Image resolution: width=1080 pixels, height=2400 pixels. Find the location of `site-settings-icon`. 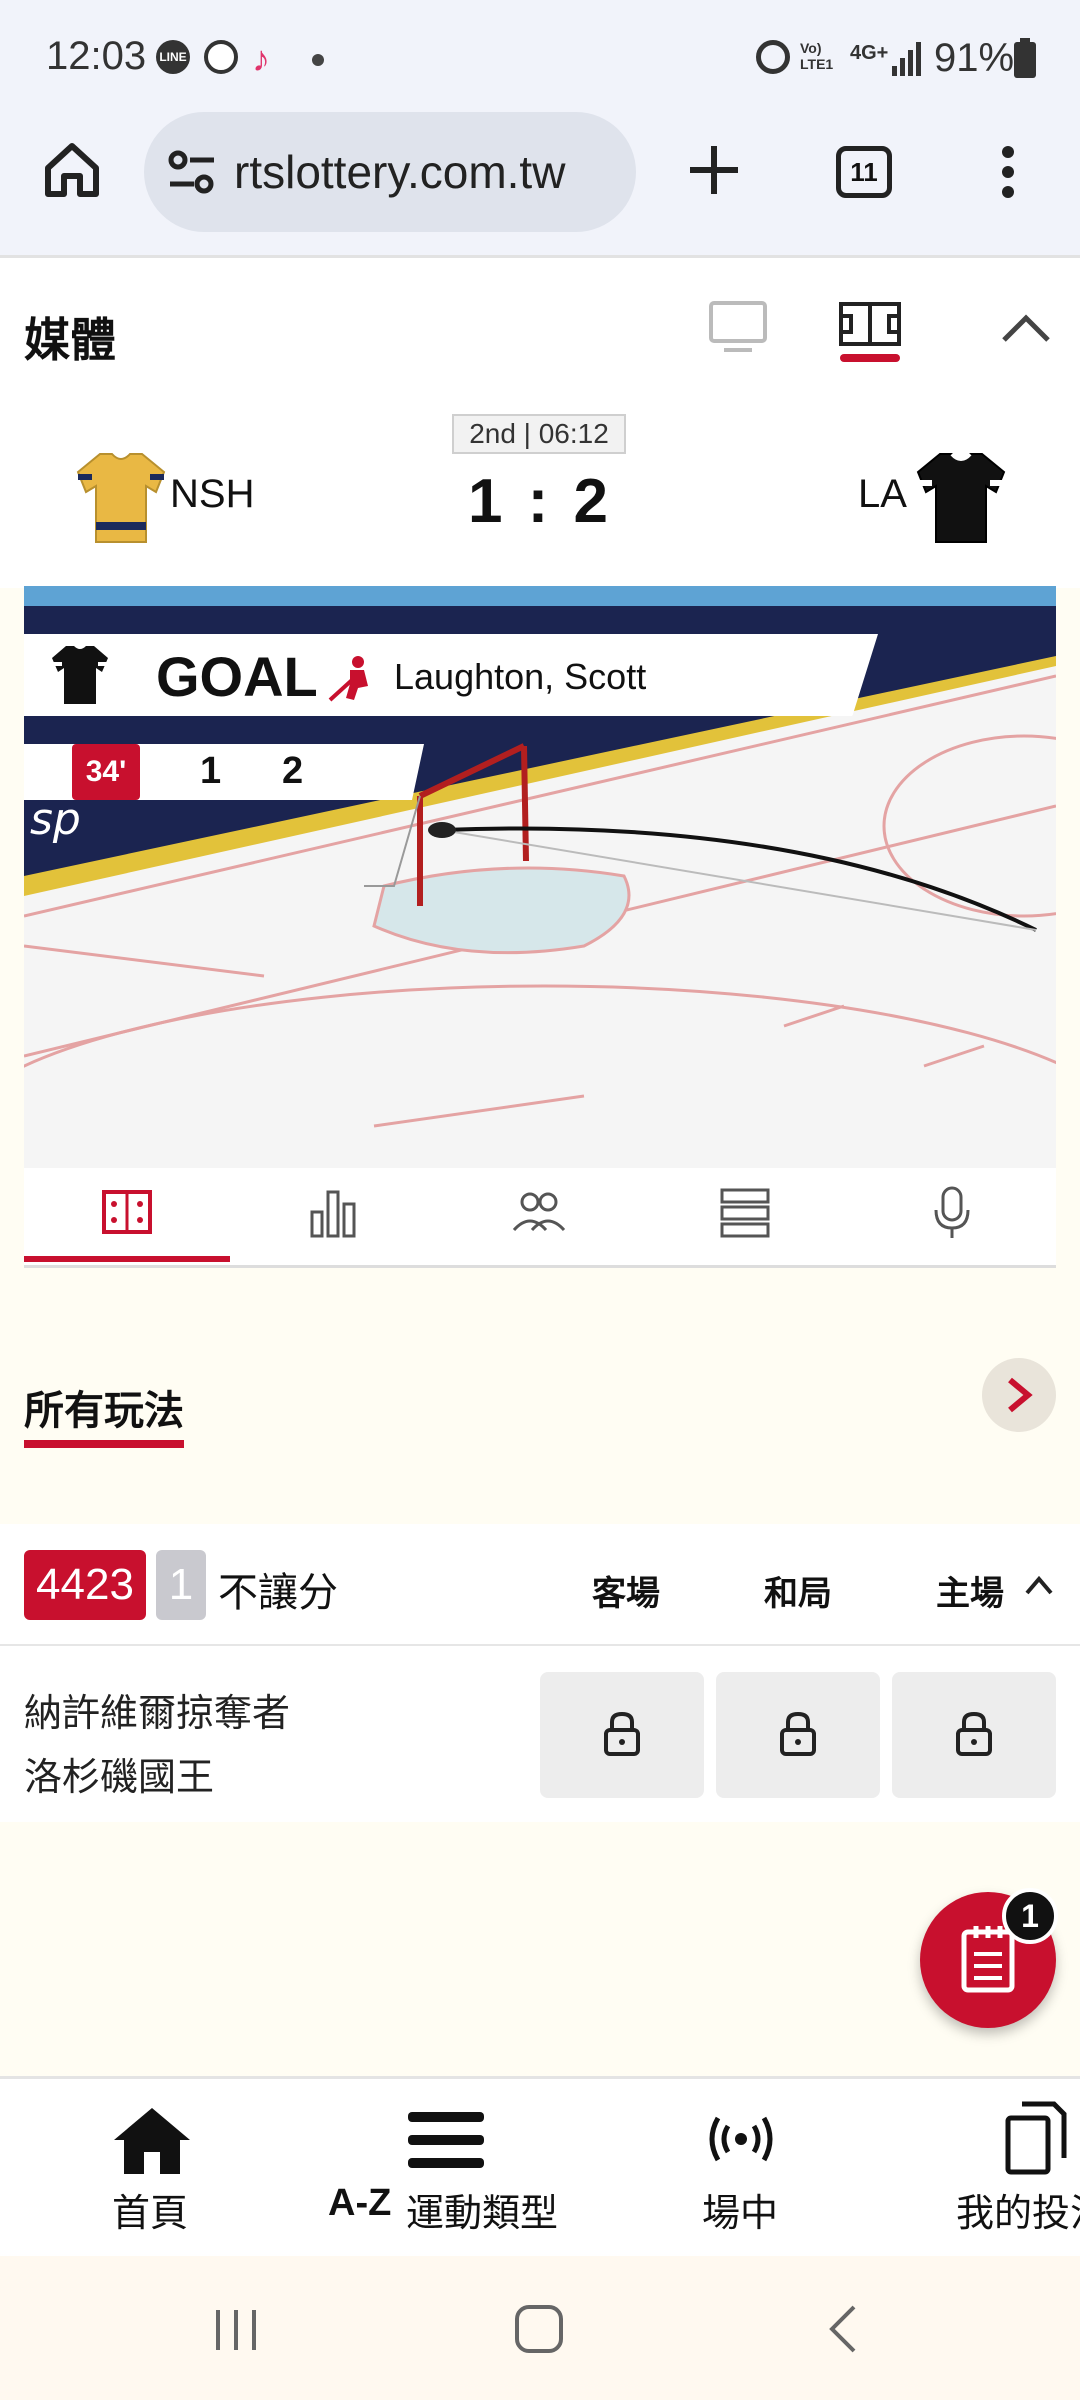

site-settings-icon is located at coordinates (192, 172).